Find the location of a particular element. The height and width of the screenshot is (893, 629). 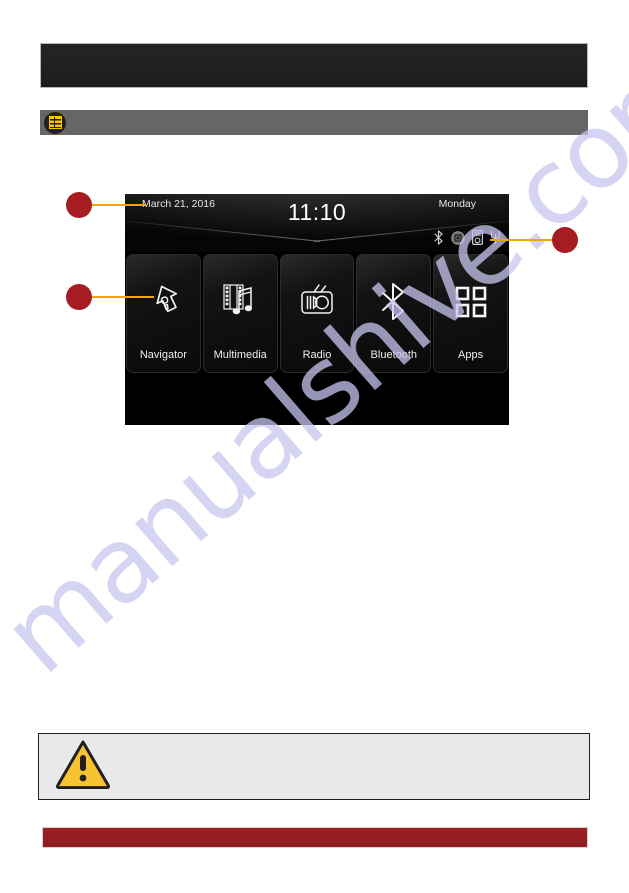

warning-triangle-icon is located at coordinates (83, 766).